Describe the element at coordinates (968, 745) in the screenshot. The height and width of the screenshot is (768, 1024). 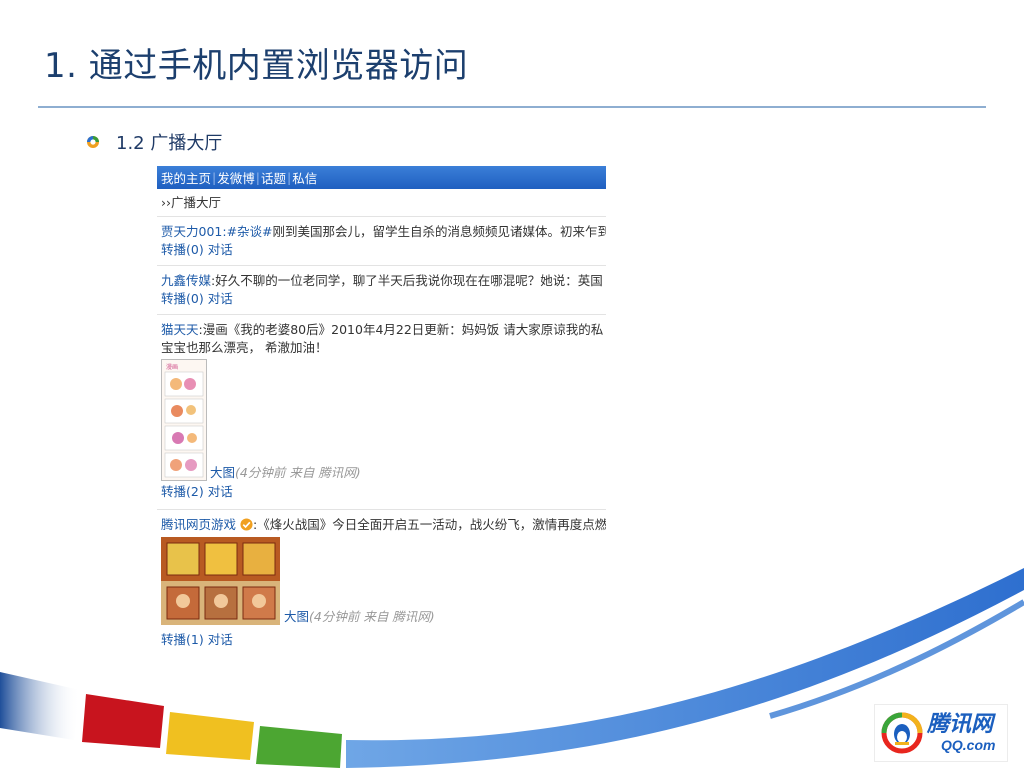
I see `logo-english-text: QQ.com` at that location.